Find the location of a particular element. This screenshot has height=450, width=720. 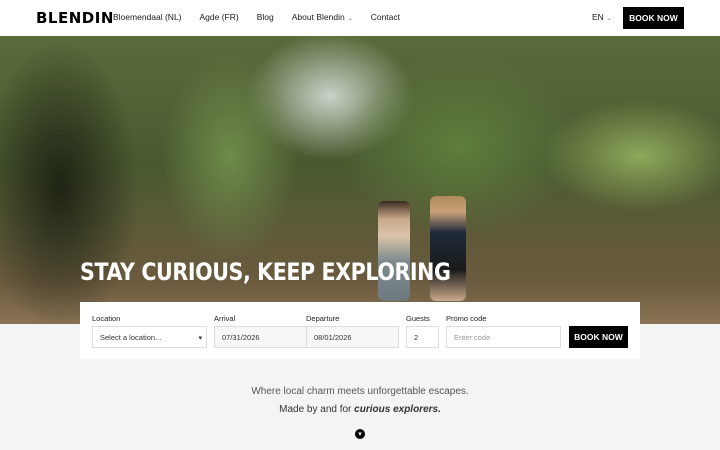

language-selector: EN ⌄ is located at coordinates (602, 17).